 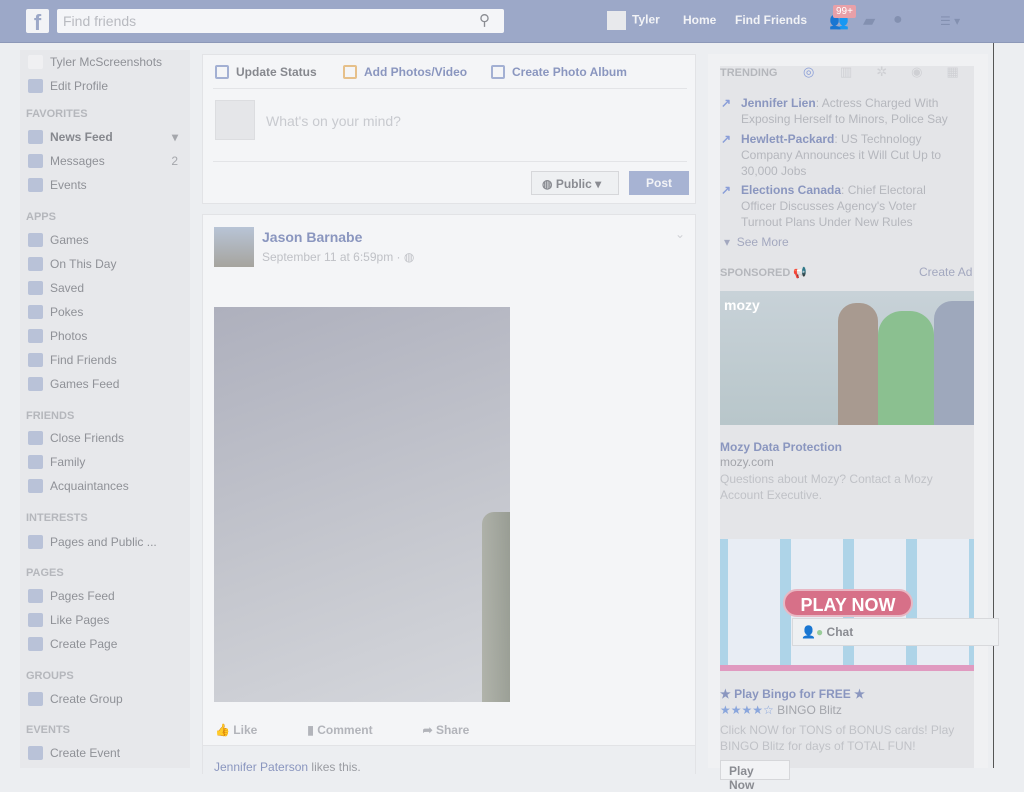 What do you see at coordinates (869, 21) in the screenshot?
I see `messages-icon: ▰` at bounding box center [869, 21].